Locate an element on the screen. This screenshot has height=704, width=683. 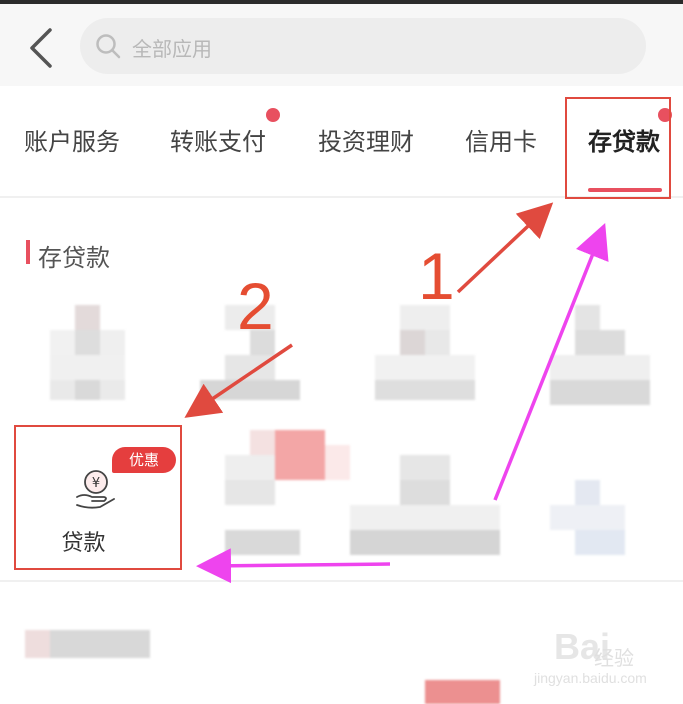
tab-credit-card: 信用卡 is located at coordinates (501, 139).